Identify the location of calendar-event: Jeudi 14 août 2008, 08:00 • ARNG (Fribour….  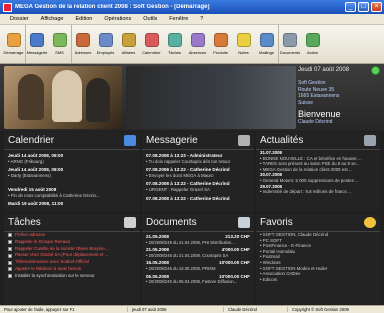
(72, 158).